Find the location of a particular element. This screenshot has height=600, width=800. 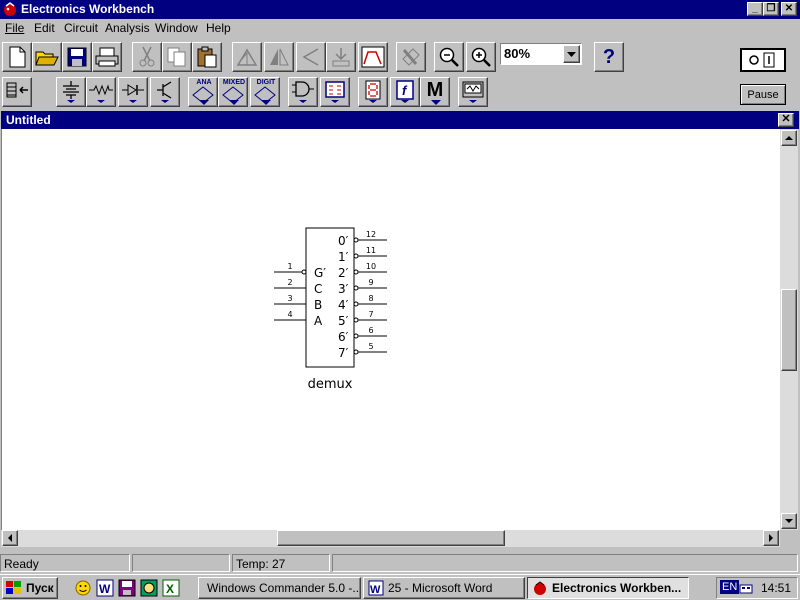

power-switch is located at coordinates (763, 60).